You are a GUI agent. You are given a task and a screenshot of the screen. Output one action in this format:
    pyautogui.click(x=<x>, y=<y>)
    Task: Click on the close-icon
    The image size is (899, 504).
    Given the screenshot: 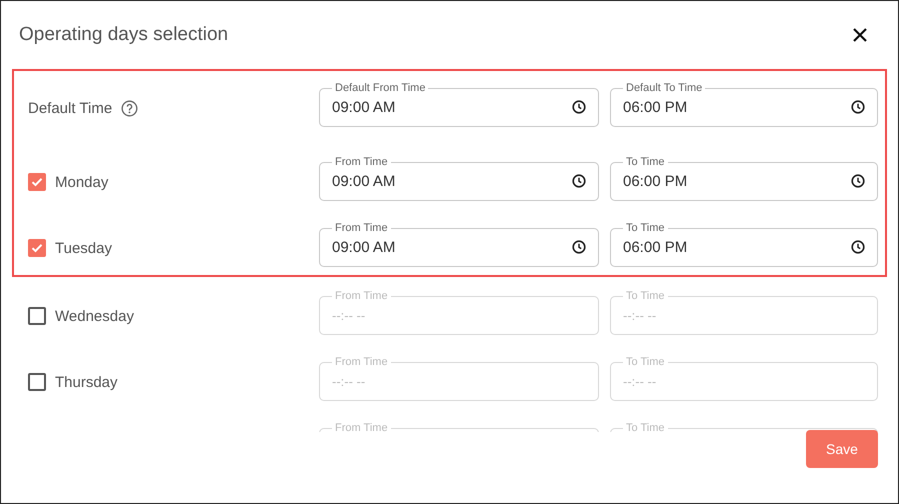 What is the action you would take?
    pyautogui.click(x=860, y=35)
    